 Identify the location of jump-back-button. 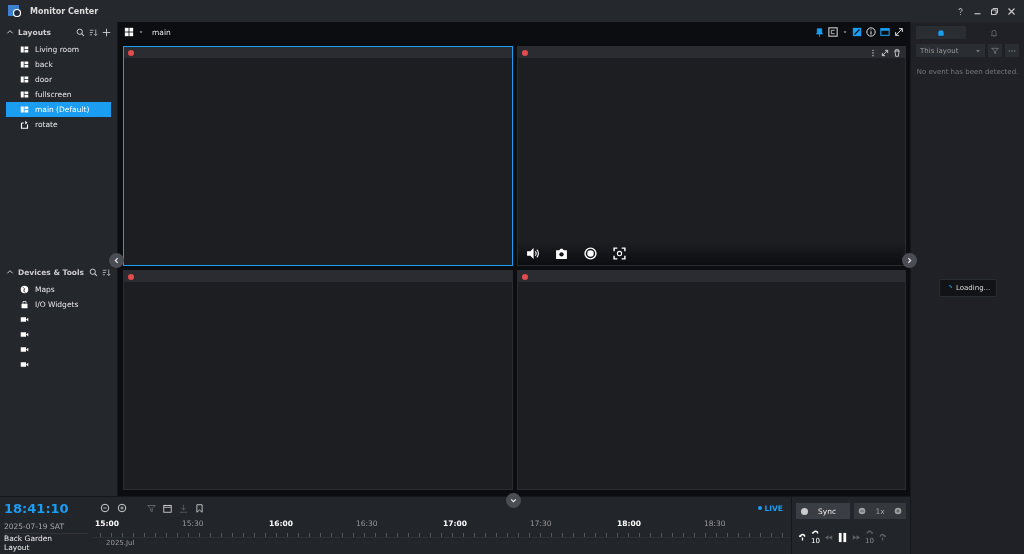
(802, 537).